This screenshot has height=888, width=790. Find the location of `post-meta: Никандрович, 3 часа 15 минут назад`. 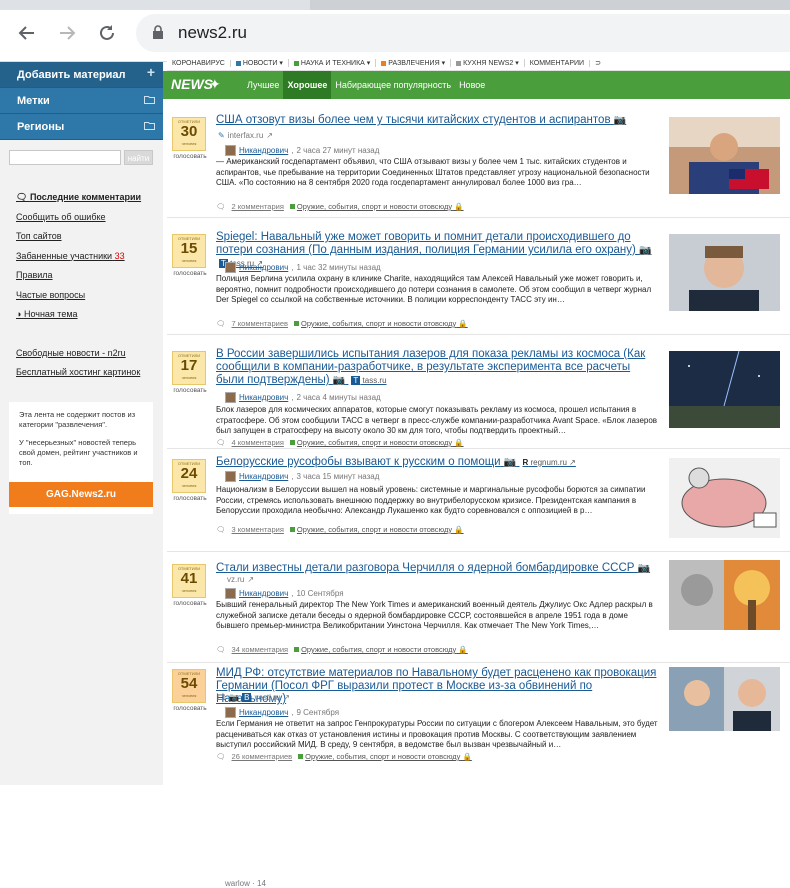

post-meta: Никандрович, 3 часа 15 минут назад is located at coordinates (302, 476).